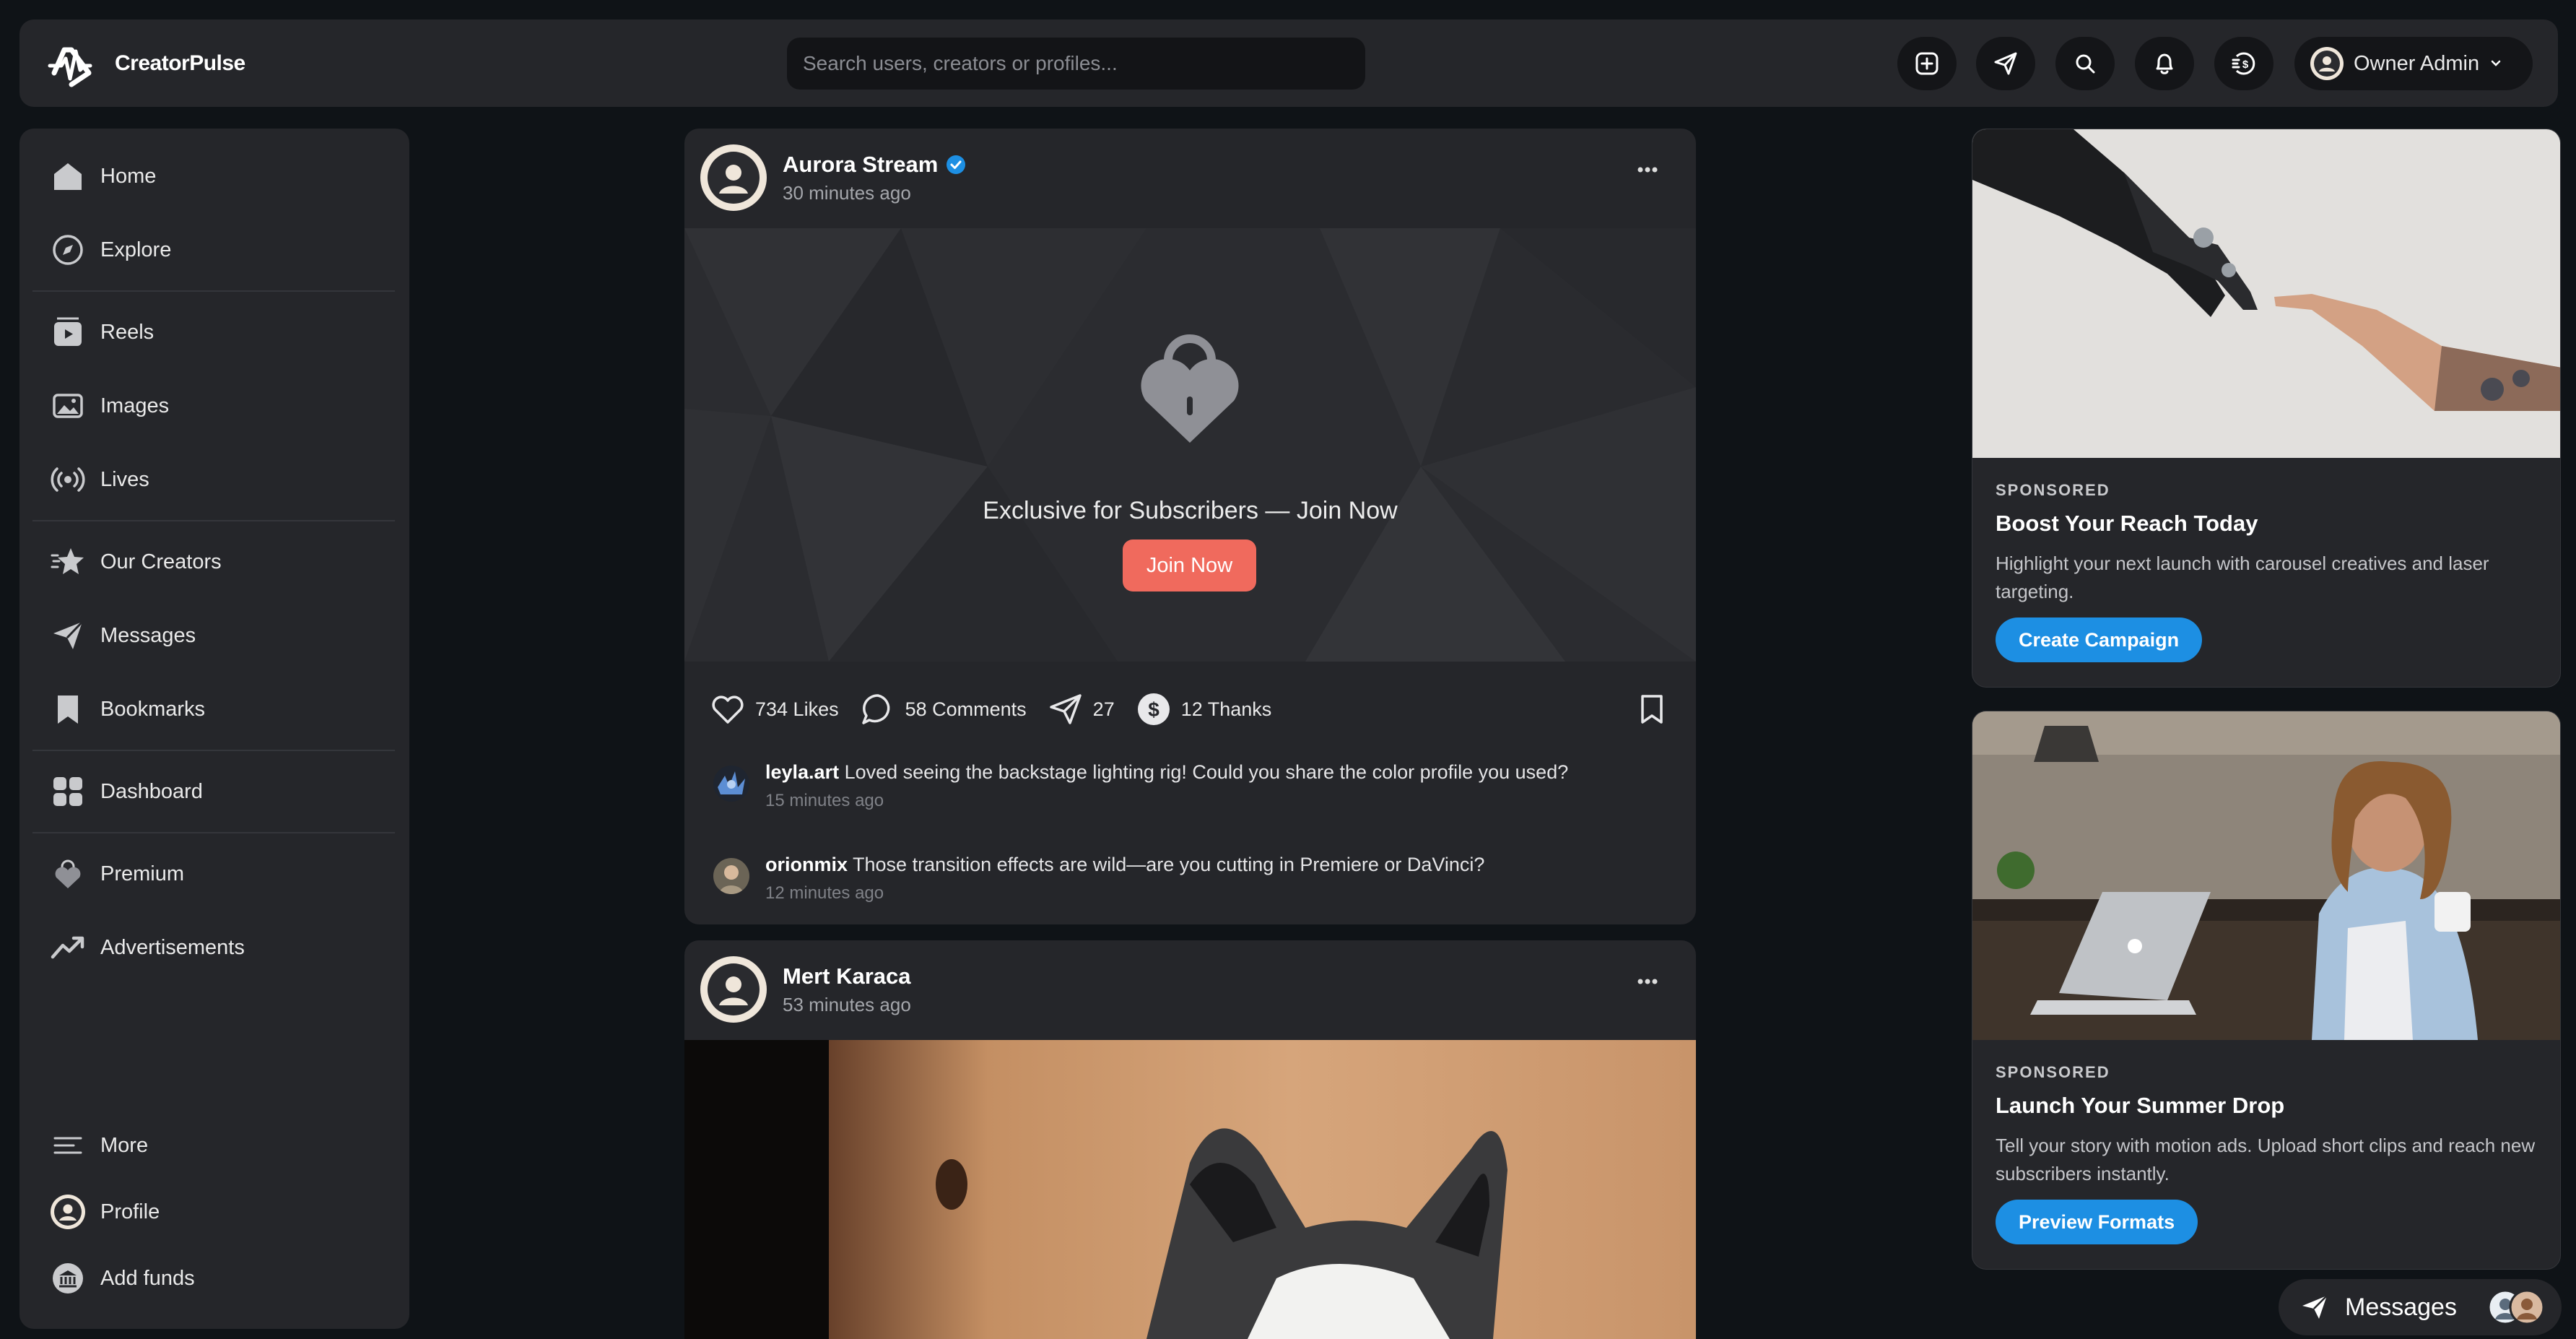  What do you see at coordinates (110, 250) in the screenshot?
I see `sidebar-item-explore: Explore` at bounding box center [110, 250].